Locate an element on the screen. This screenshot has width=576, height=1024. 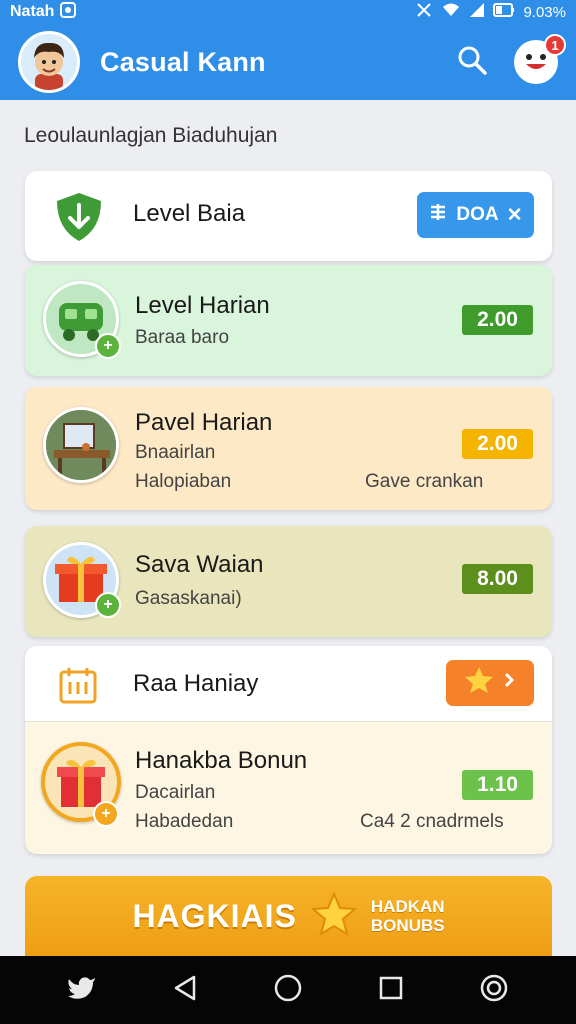
banner-title: HAGKIAIS is located at coordinates (214, 915).